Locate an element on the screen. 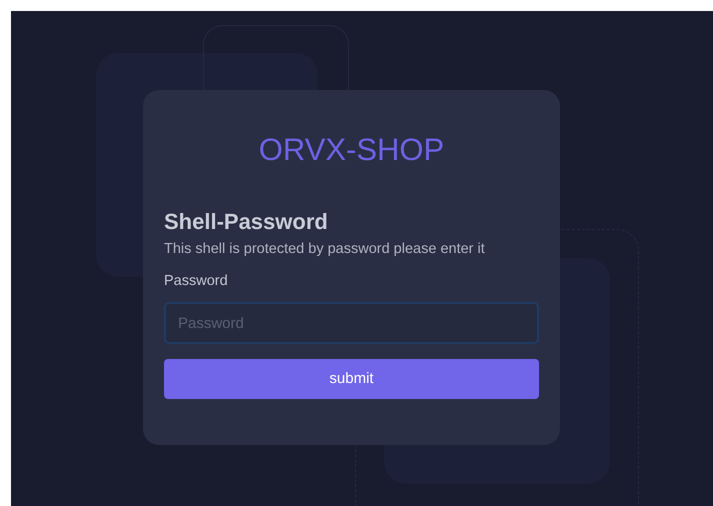  field-label: Password is located at coordinates (196, 281).